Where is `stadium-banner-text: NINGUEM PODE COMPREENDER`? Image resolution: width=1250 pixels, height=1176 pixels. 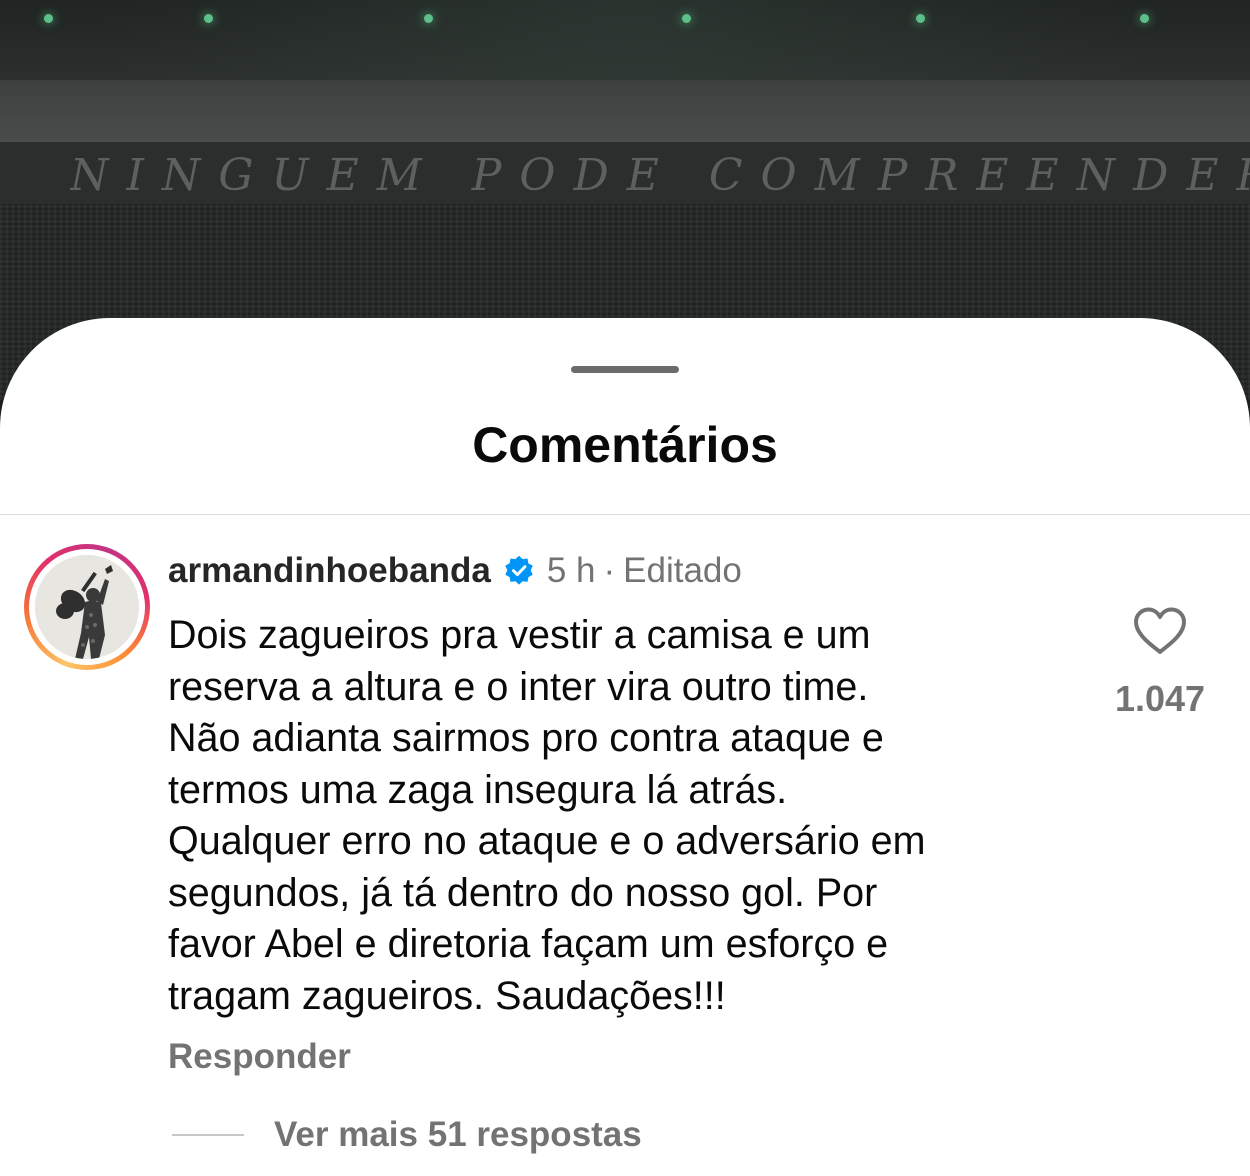
stadium-banner-text: NINGUEM PODE COMPREENDER is located at coordinates (660, 175).